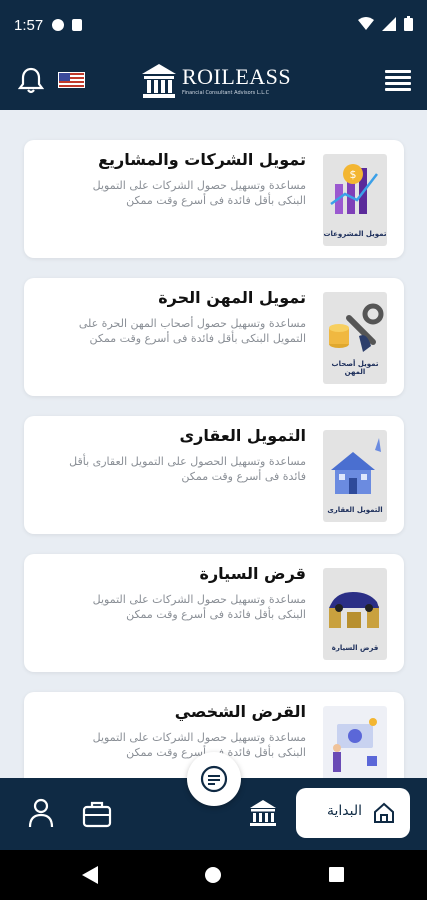 Image resolution: width=427 pixels, height=900 pixels. Describe the element at coordinates (336, 874) in the screenshot. I see `recents-icon` at that location.